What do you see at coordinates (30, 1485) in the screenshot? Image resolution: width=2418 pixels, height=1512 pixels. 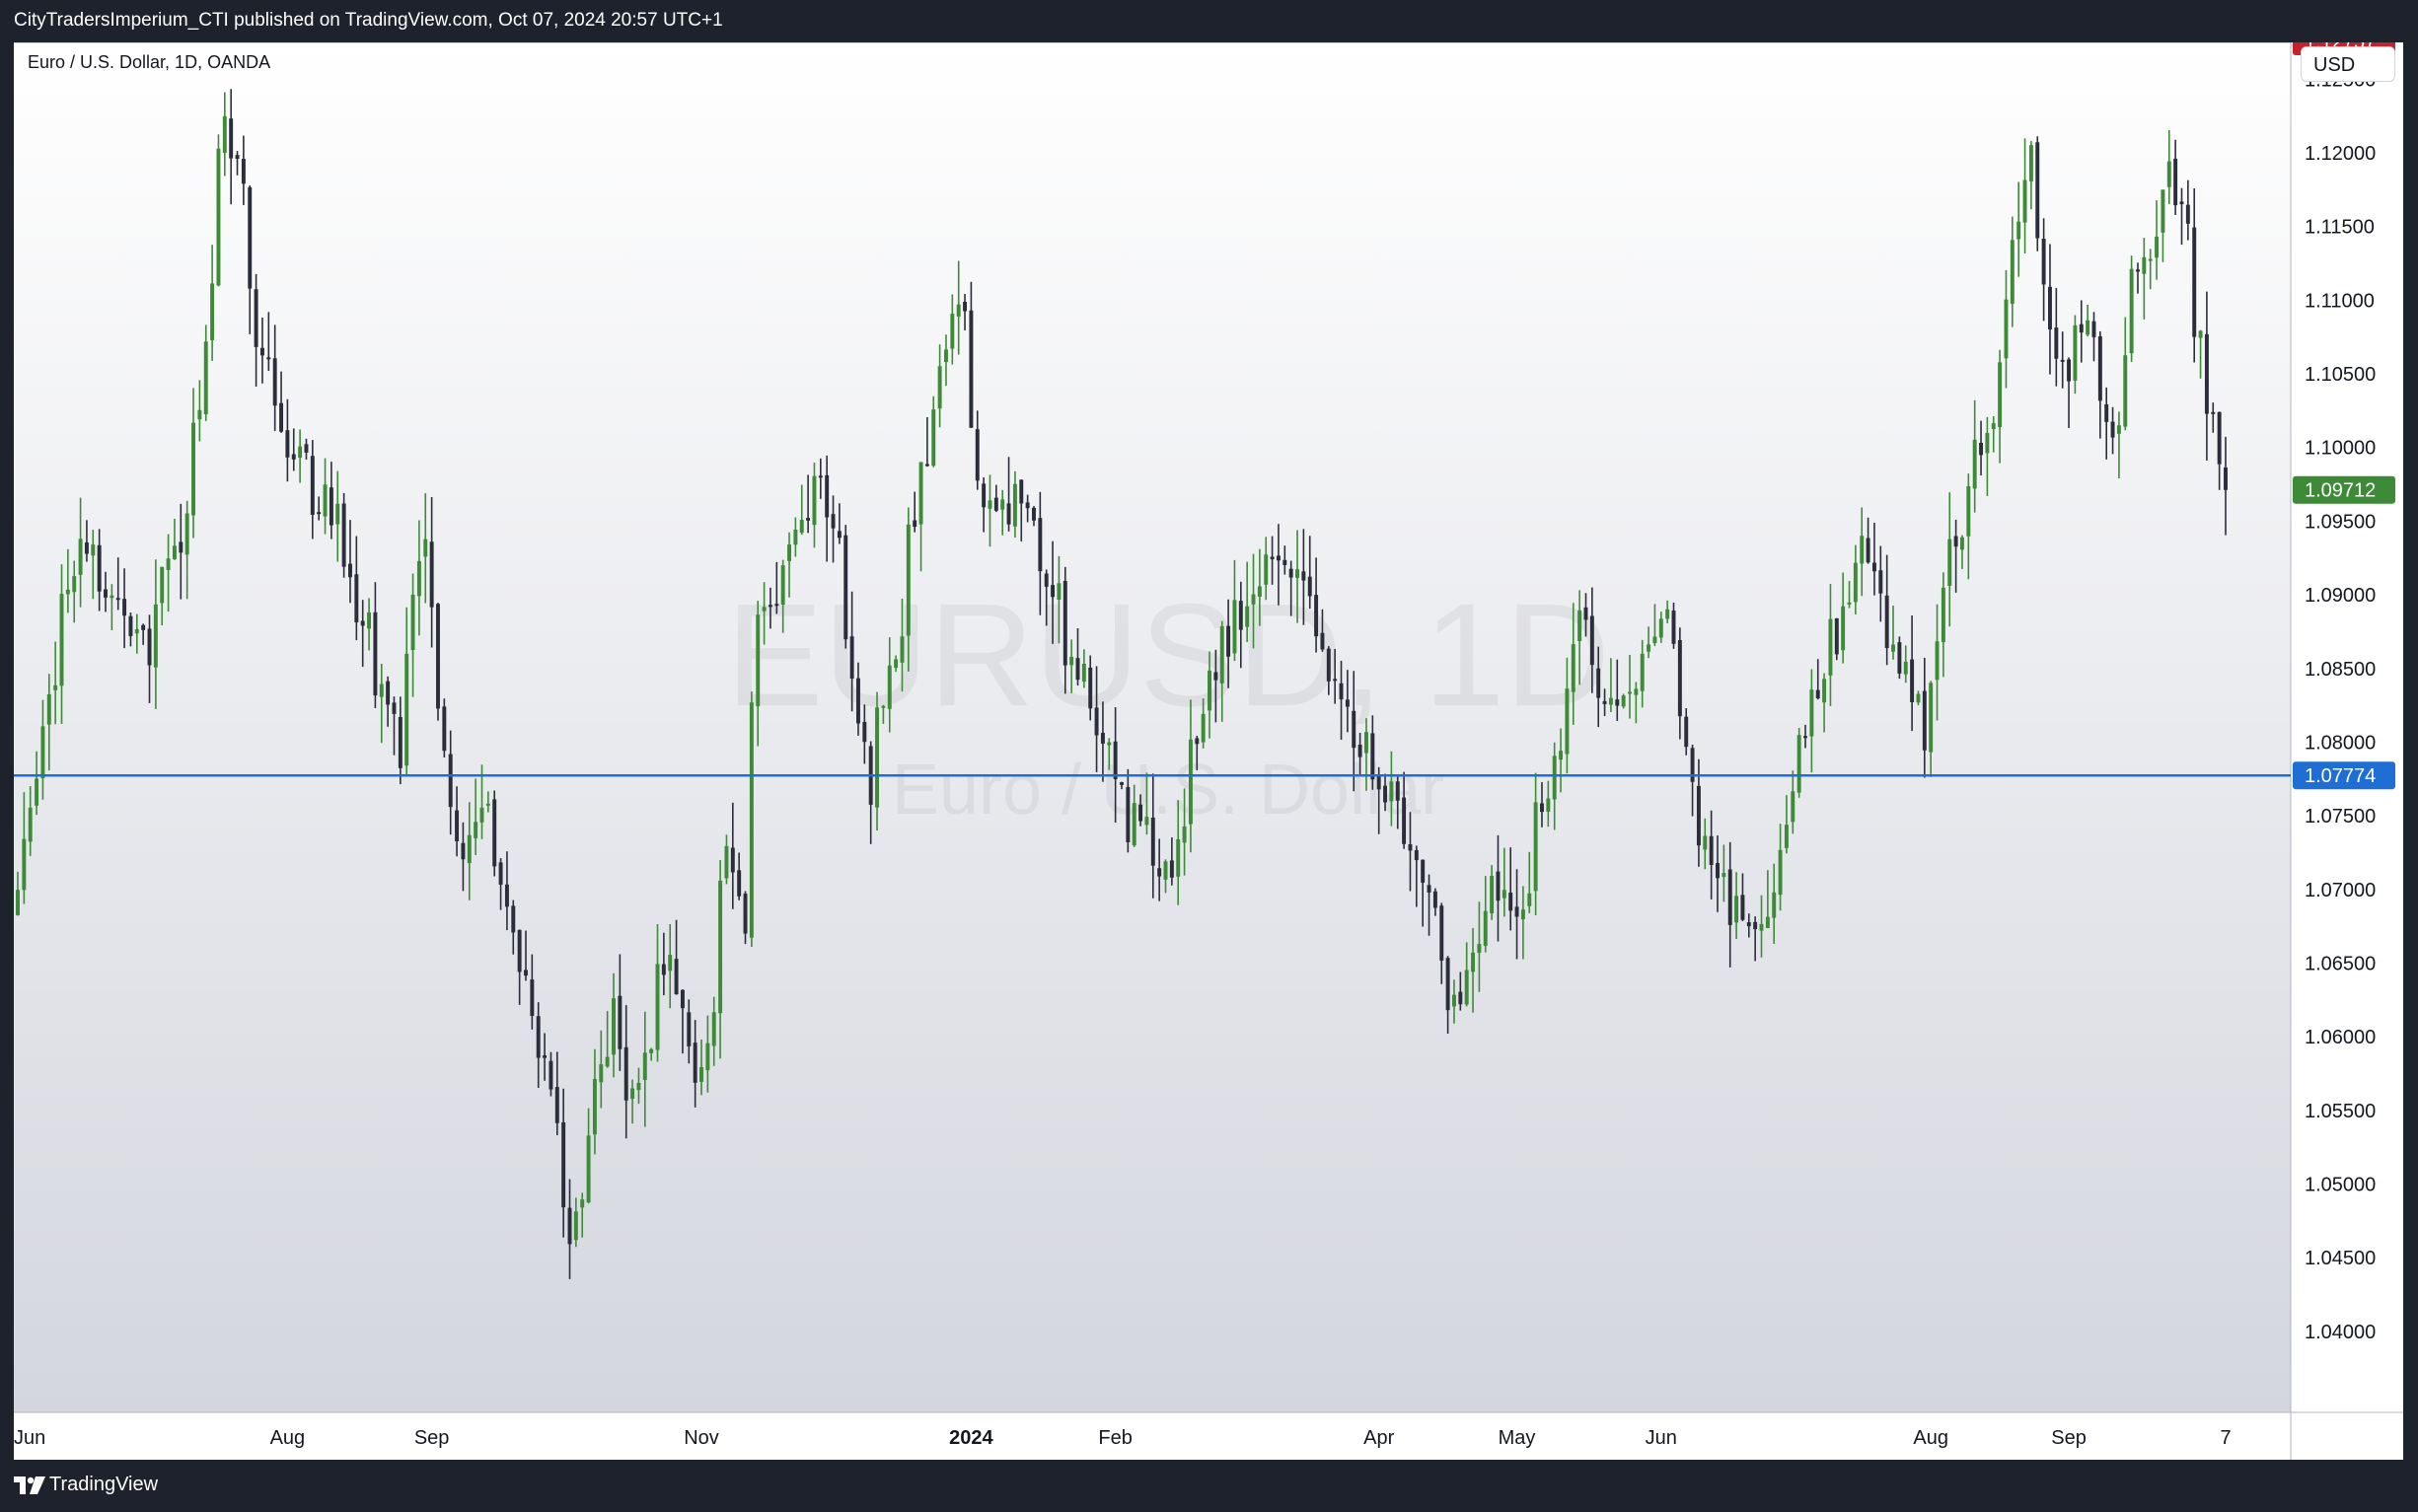 I see `tradingview-logo-icon` at bounding box center [30, 1485].